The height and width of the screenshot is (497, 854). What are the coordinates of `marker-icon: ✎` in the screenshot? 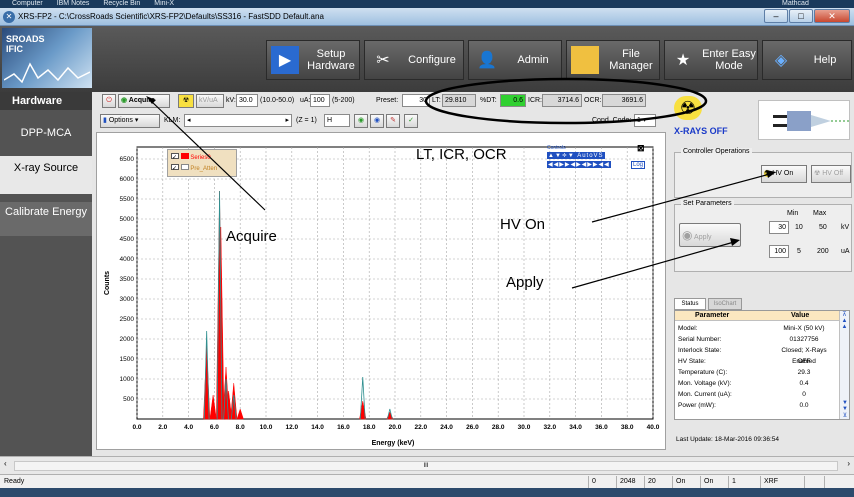 It's located at (393, 121).